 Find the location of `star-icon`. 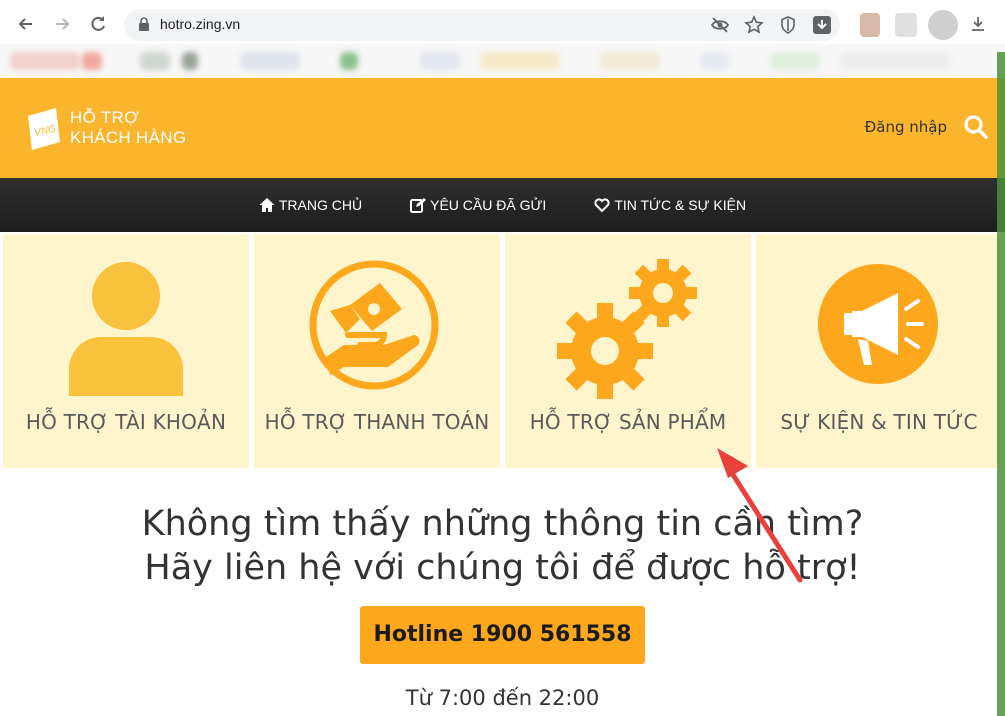

star-icon is located at coordinates (754, 25).